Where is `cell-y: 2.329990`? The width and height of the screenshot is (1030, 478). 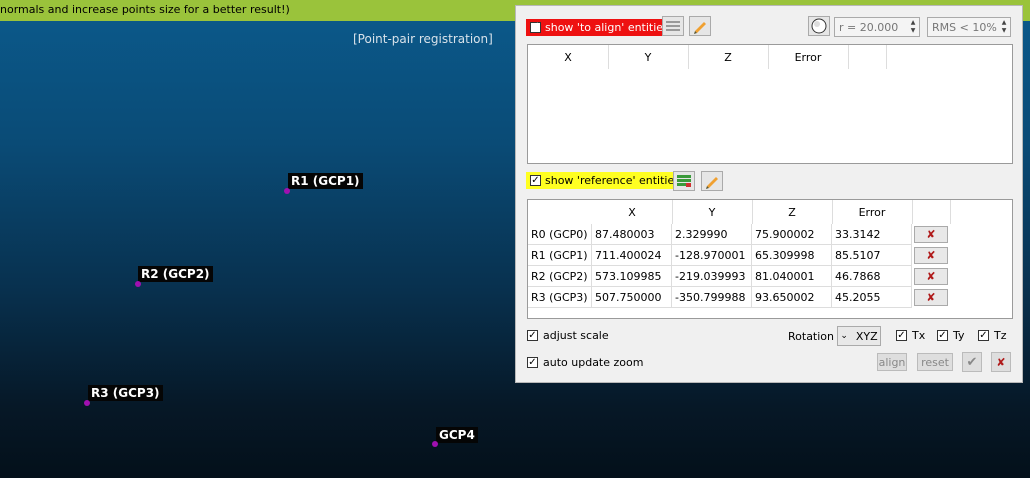
cell-y: 2.329990 is located at coordinates (712, 234).